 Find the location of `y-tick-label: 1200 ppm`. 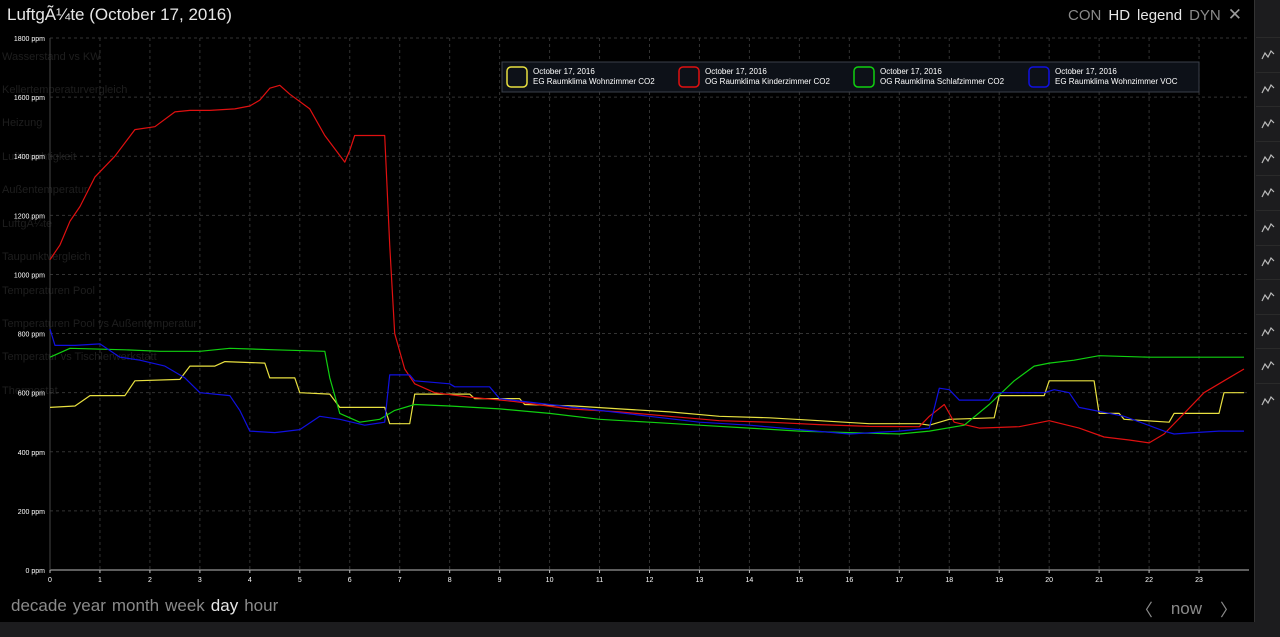

y-tick-label: 1200 ppm is located at coordinates (29, 216).